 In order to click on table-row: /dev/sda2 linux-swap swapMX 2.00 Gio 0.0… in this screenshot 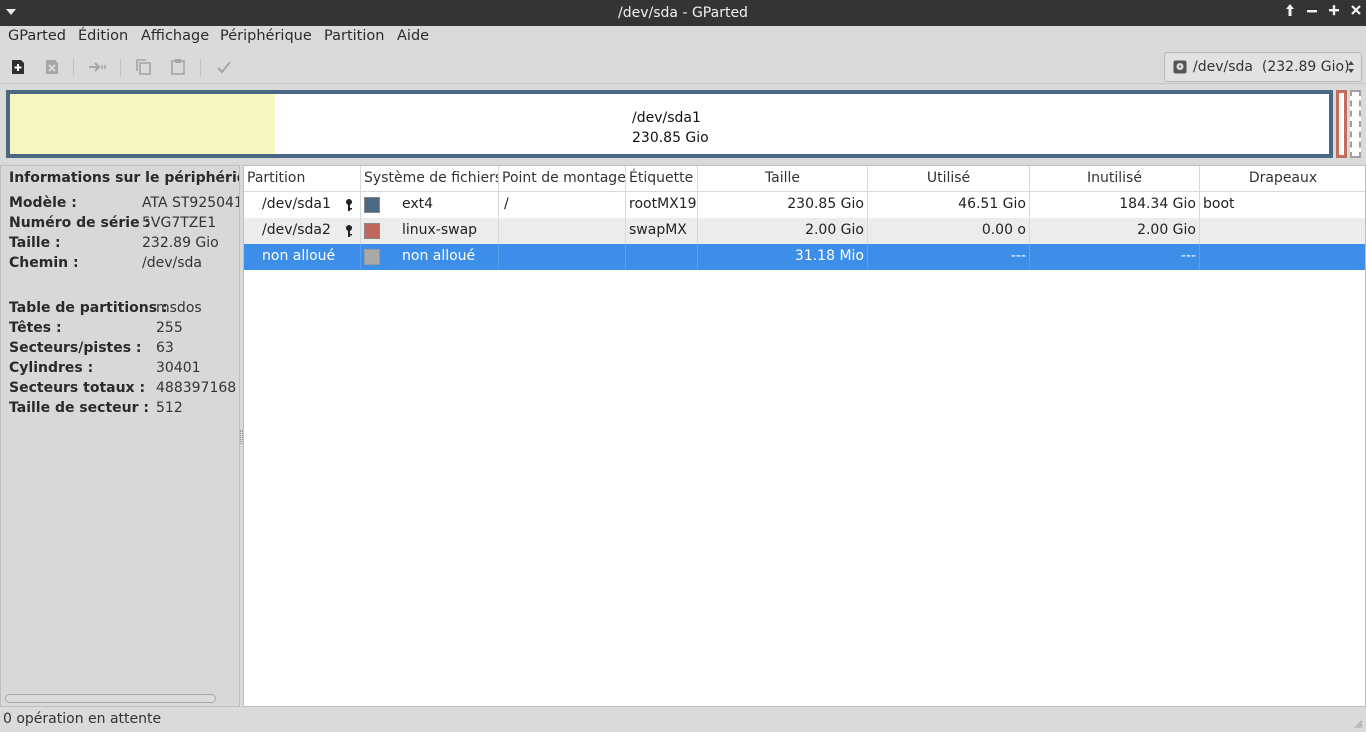, I will do `click(804, 231)`.